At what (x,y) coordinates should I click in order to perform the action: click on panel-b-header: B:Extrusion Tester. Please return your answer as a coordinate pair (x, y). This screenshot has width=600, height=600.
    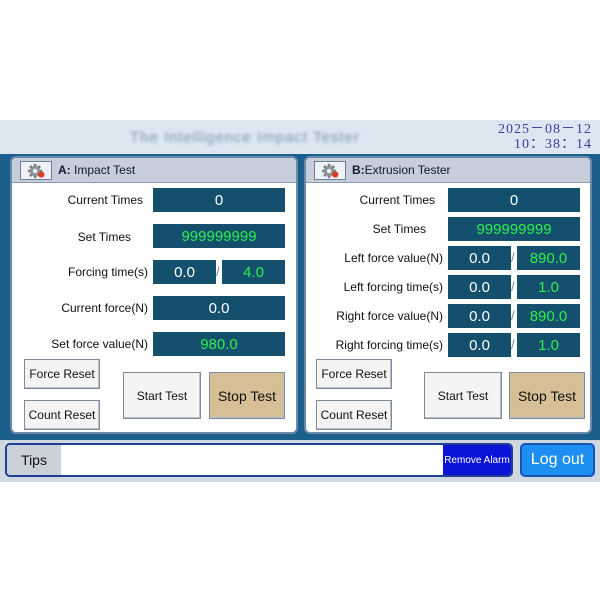
    Looking at the image, I should click on (448, 170).